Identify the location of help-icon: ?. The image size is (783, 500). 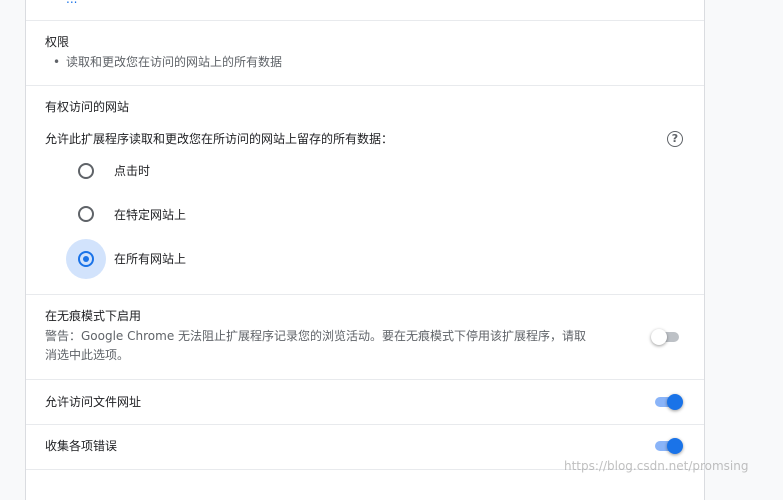
(675, 139).